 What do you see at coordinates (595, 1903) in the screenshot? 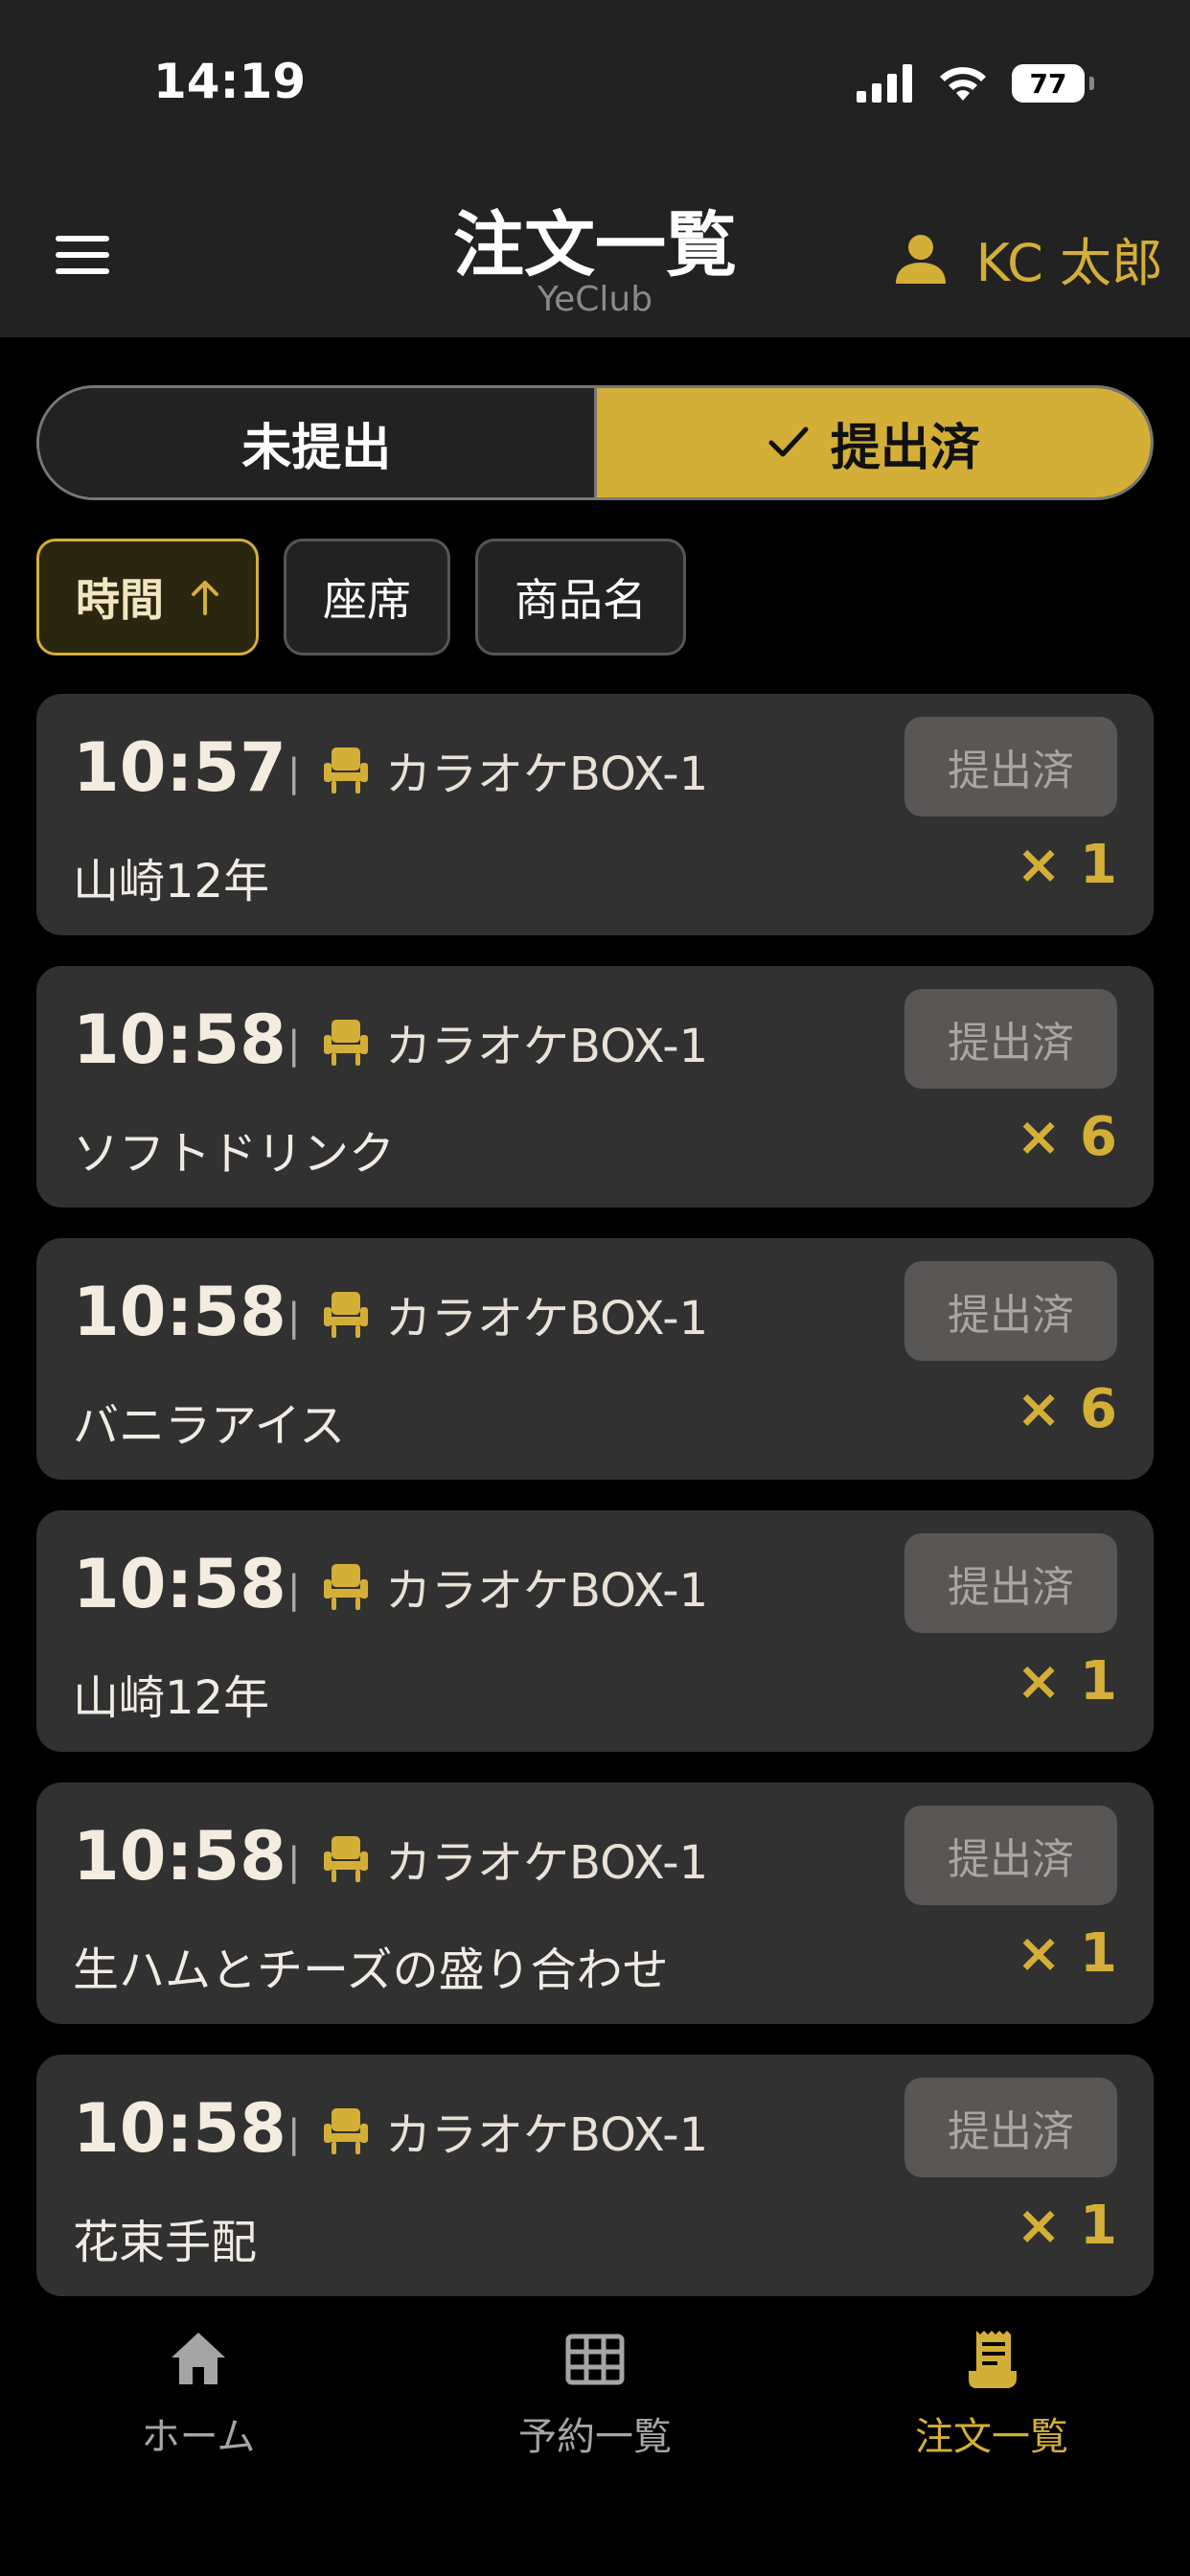
I see `order-card: 10:58 | カラオケBOX-1 提出済 生ハムとチーズの盛り合わせ × 1` at bounding box center [595, 1903].